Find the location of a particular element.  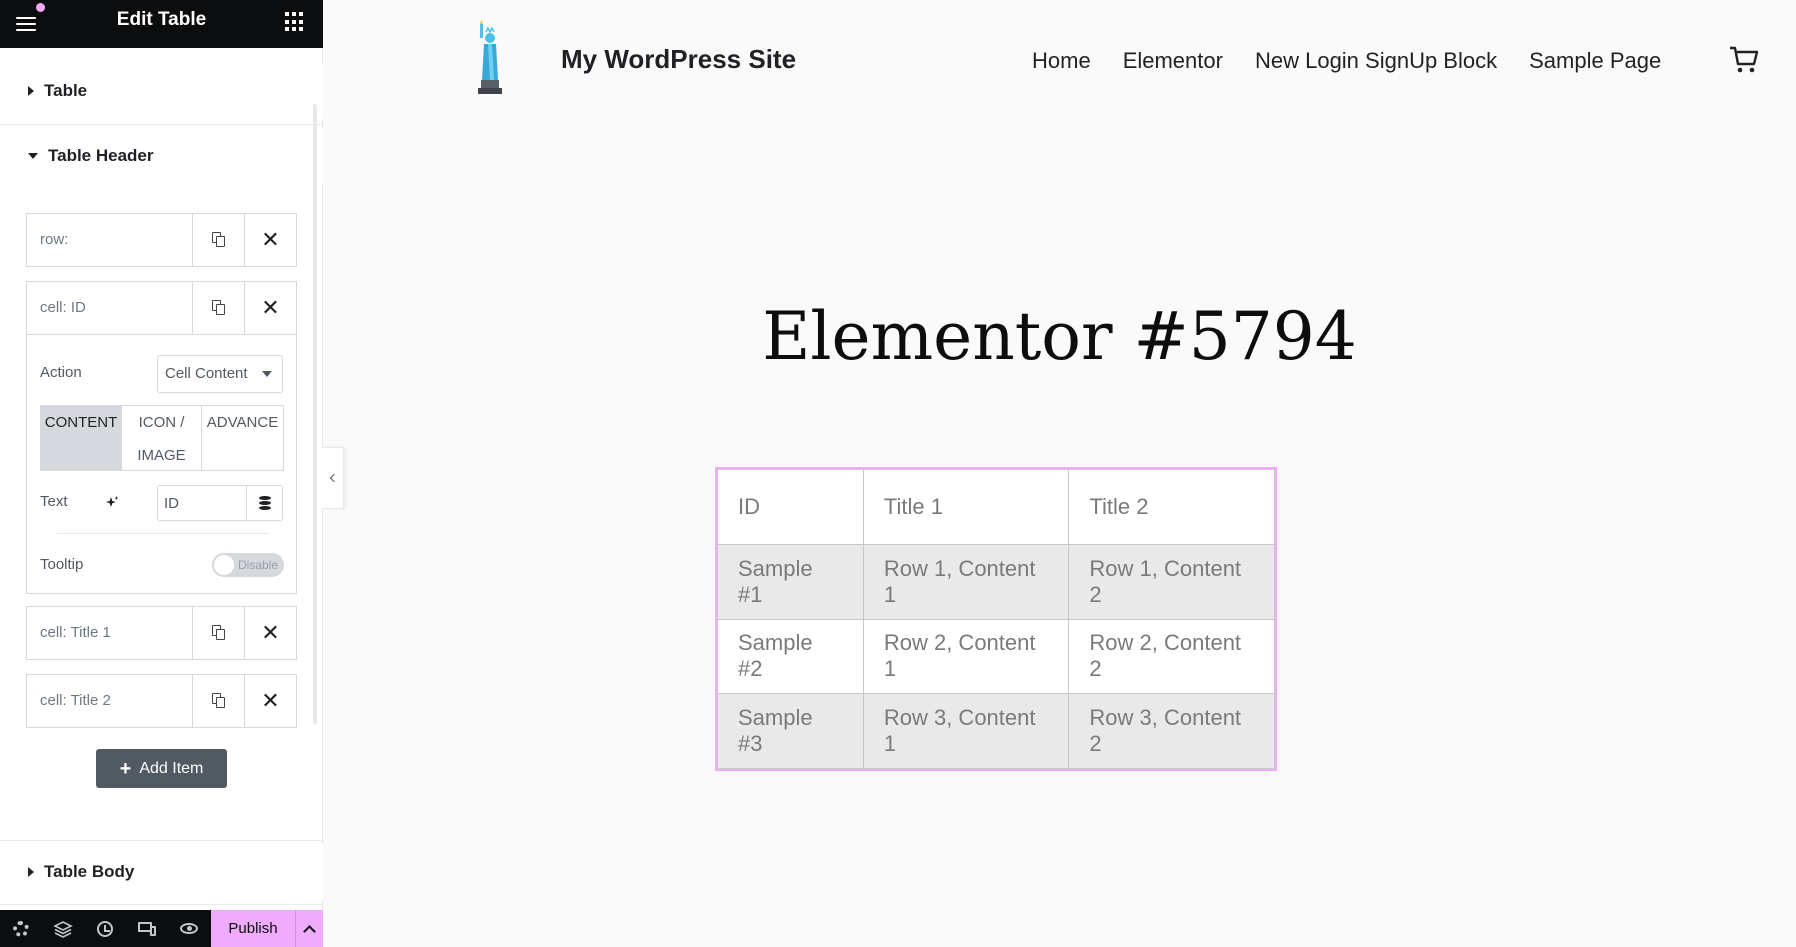

section-table-body-label: Table Body is located at coordinates (89, 871).